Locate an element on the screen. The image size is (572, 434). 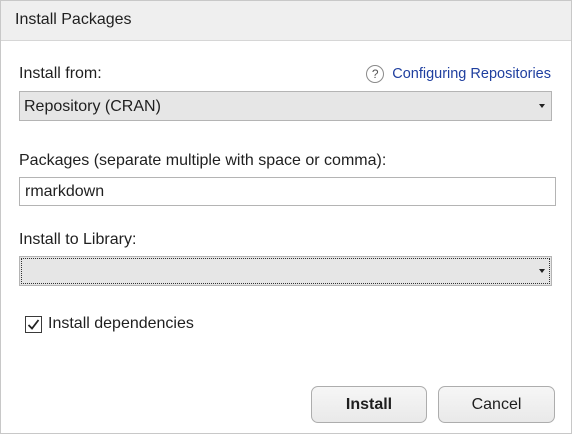
install-from-label: Install from: is located at coordinates (60, 73).